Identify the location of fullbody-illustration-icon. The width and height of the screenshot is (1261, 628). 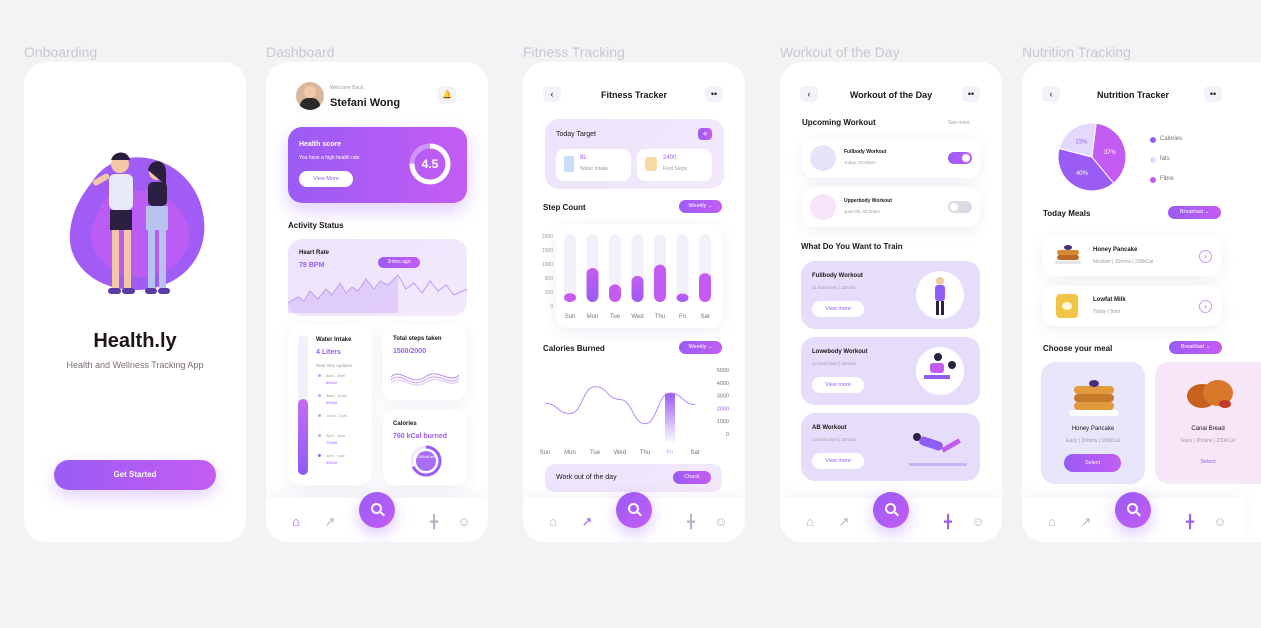
(940, 295).